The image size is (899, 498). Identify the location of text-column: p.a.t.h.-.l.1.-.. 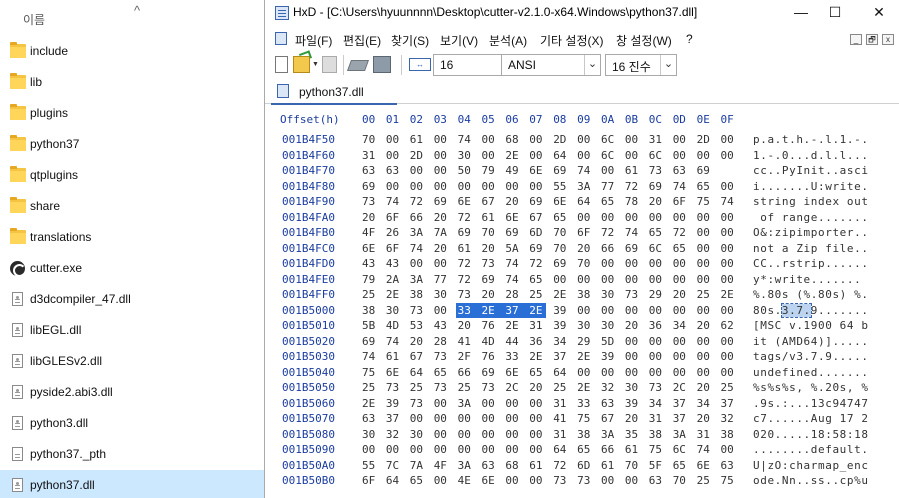
(811, 139).